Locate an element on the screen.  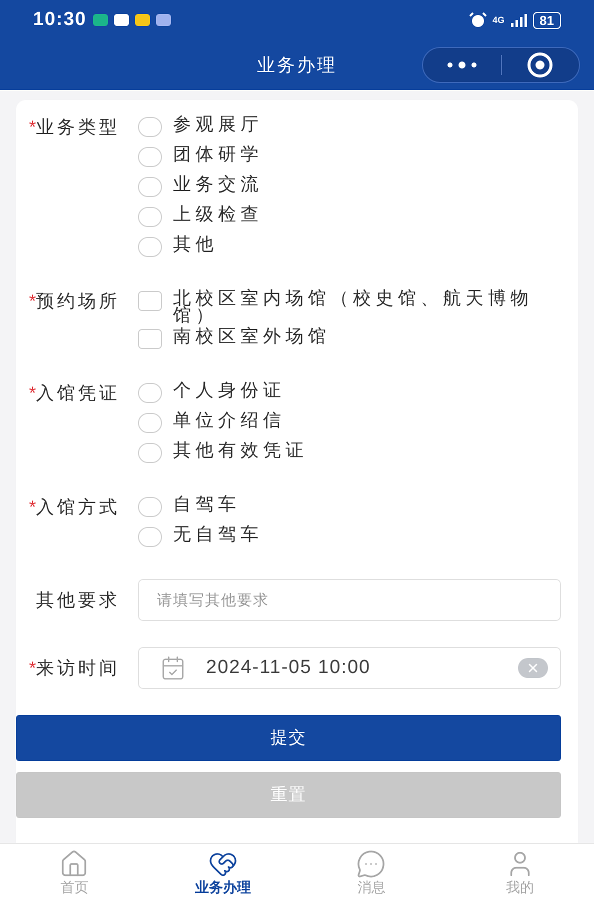
close-icon is located at coordinates (533, 668).